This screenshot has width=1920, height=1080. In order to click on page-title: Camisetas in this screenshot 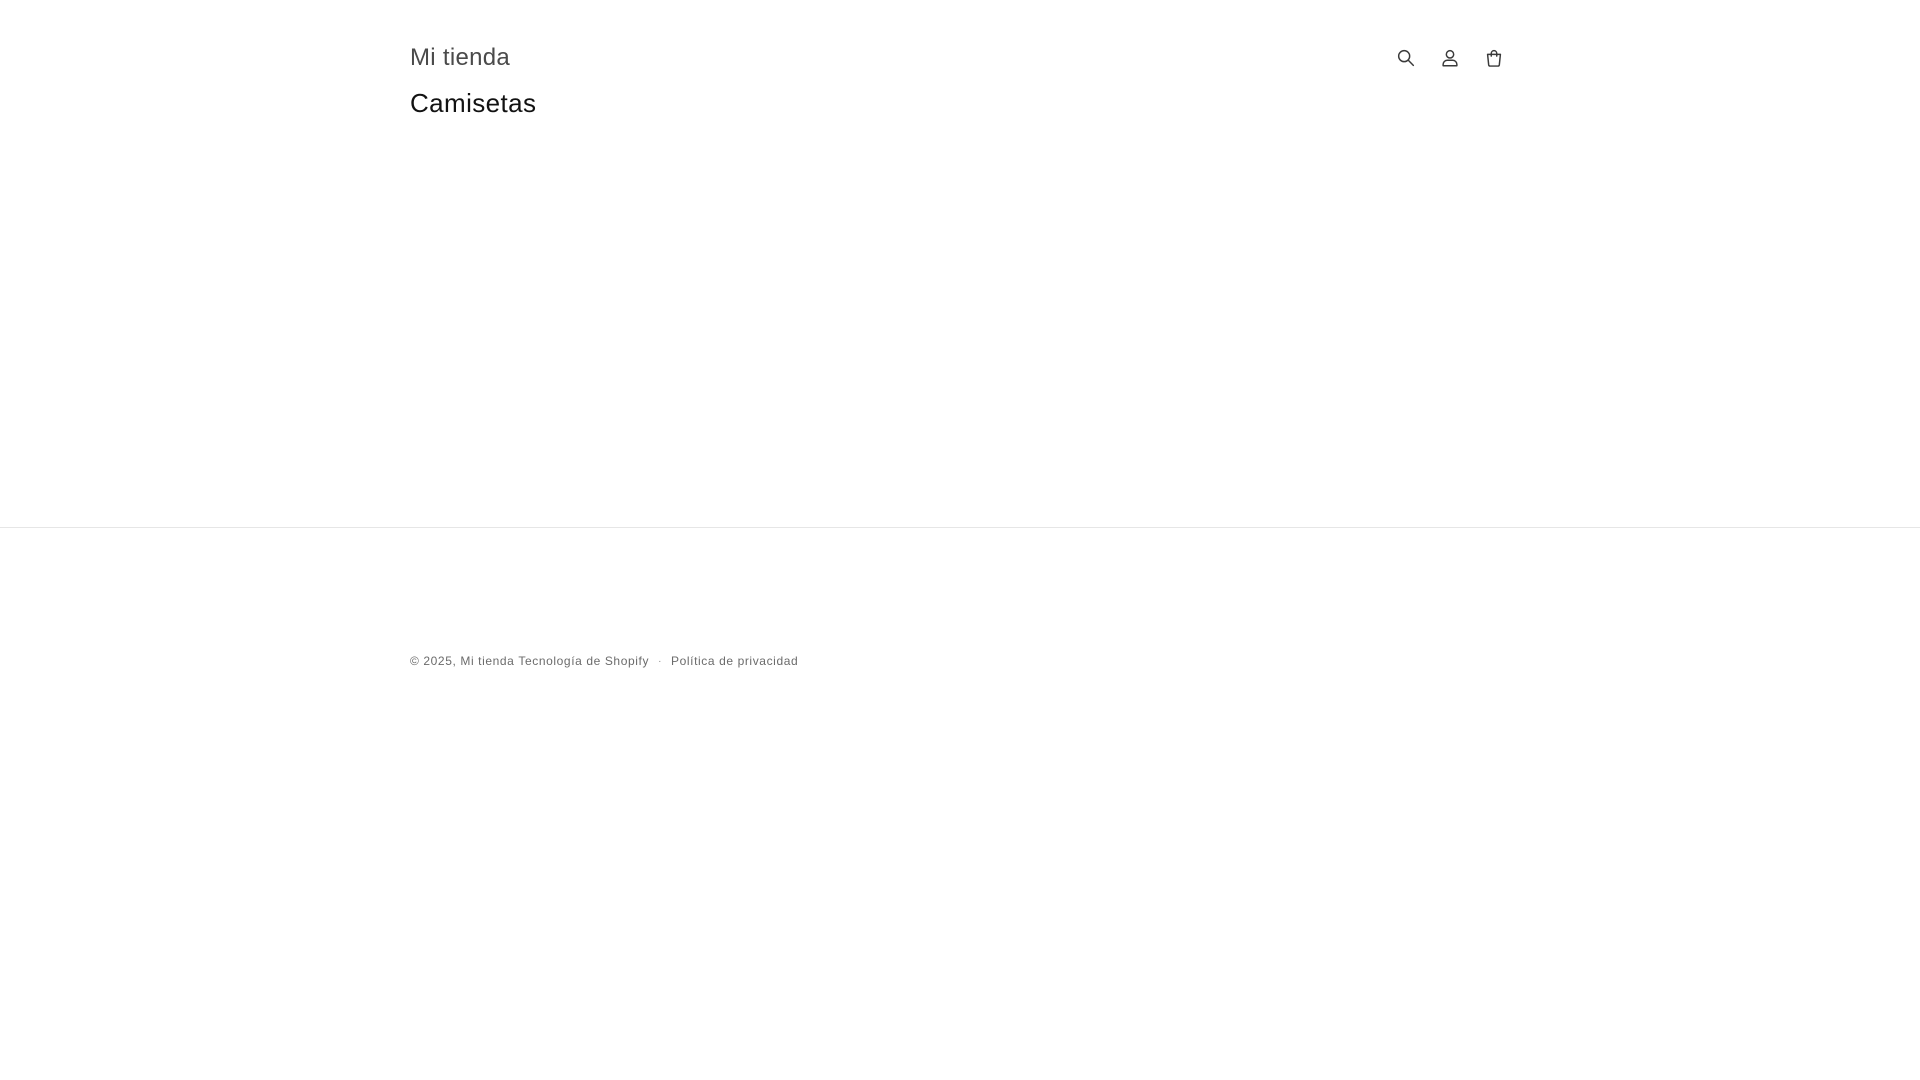, I will do `click(473, 103)`.